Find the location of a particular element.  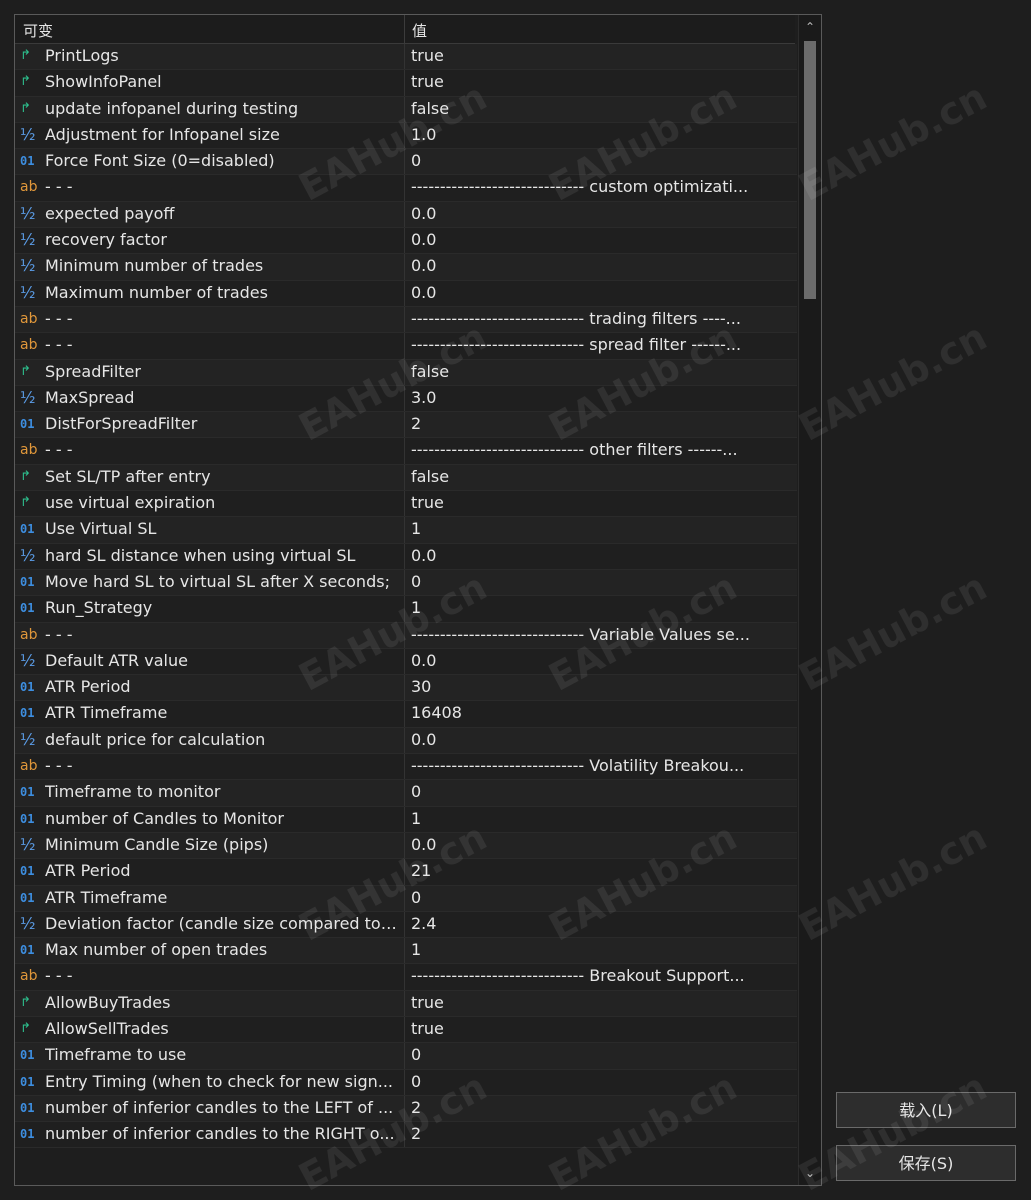

parameter-value-cell: 16408 is located at coordinates (601, 714).